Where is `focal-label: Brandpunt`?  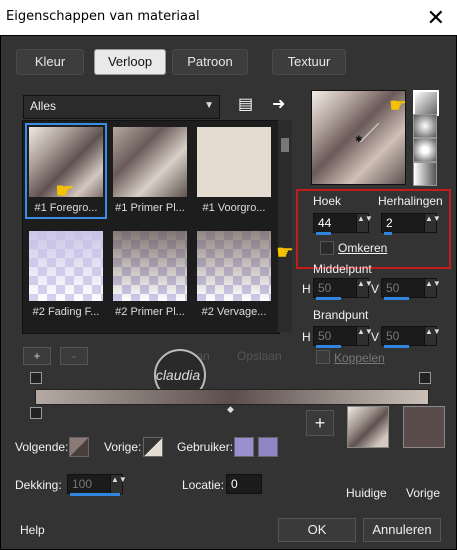 focal-label: Brandpunt is located at coordinates (341, 315).